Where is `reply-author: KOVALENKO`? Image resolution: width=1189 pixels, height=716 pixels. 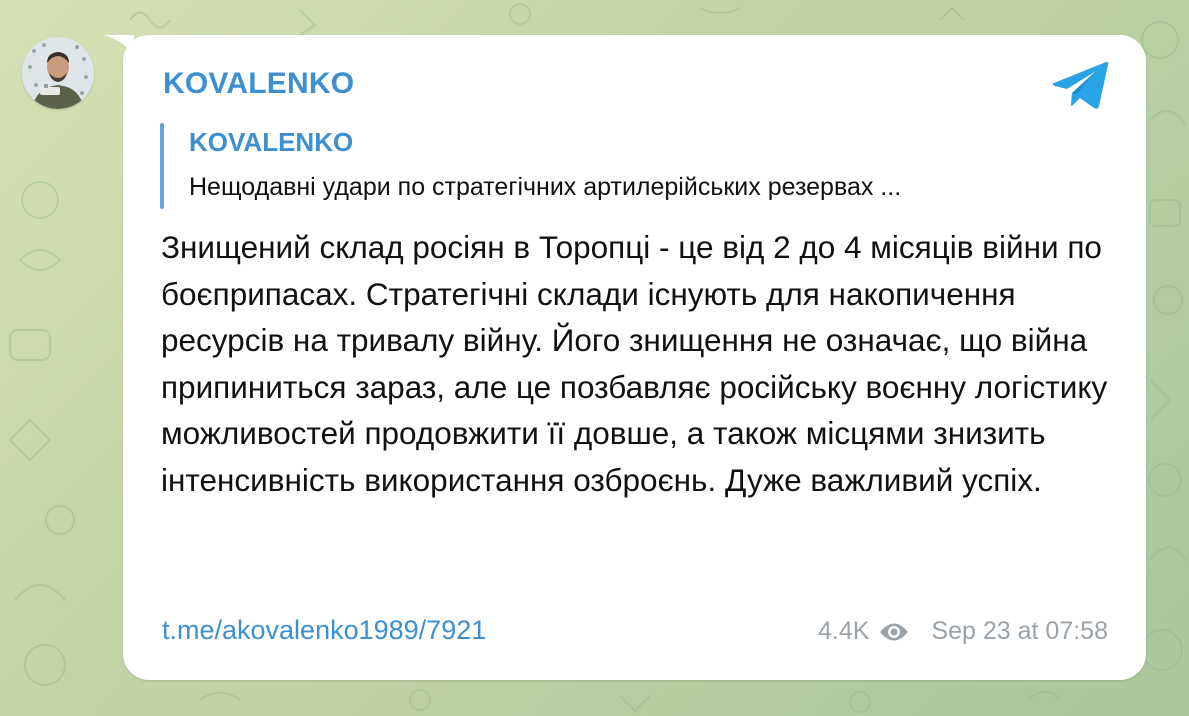
reply-author: KOVALENKO is located at coordinates (271, 142).